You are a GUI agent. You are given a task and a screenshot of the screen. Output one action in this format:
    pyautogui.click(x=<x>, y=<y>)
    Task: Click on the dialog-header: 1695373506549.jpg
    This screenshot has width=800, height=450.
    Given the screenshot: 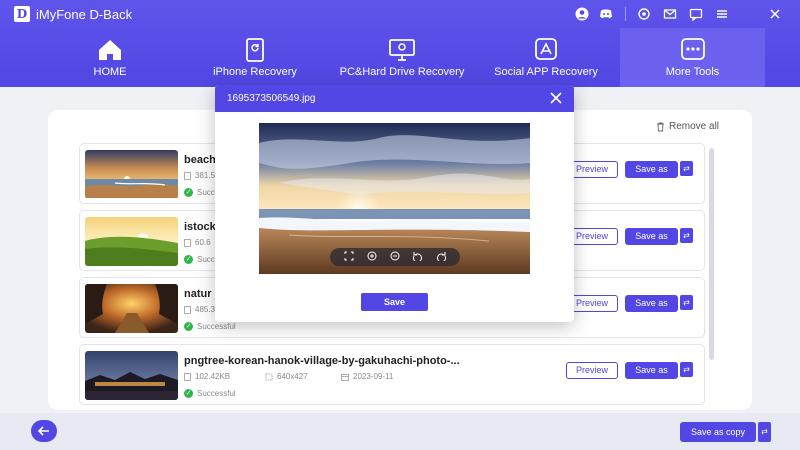 What is the action you would take?
    pyautogui.click(x=394, y=98)
    